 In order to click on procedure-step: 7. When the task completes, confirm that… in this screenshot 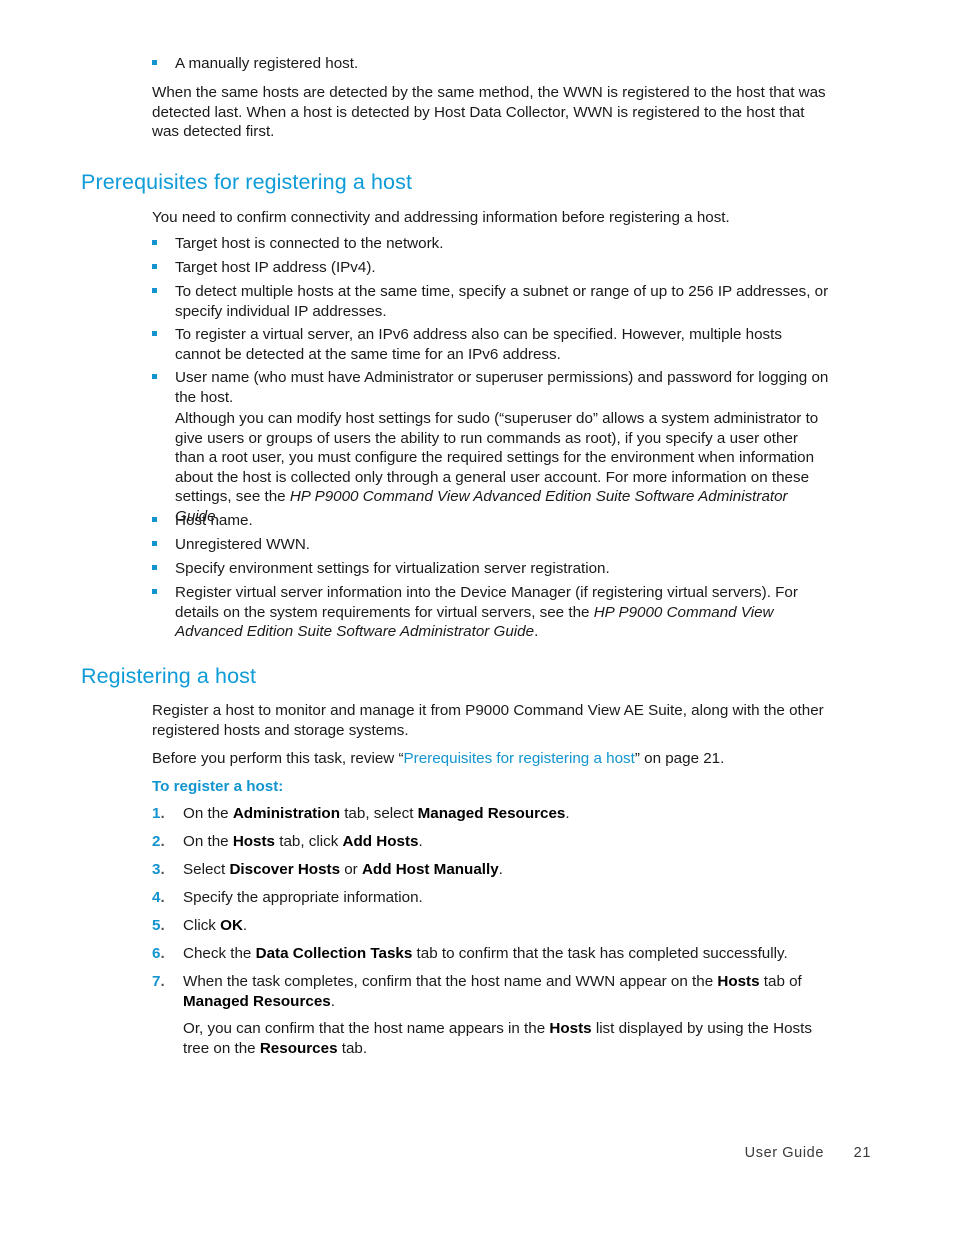, I will do `click(491, 991)`.